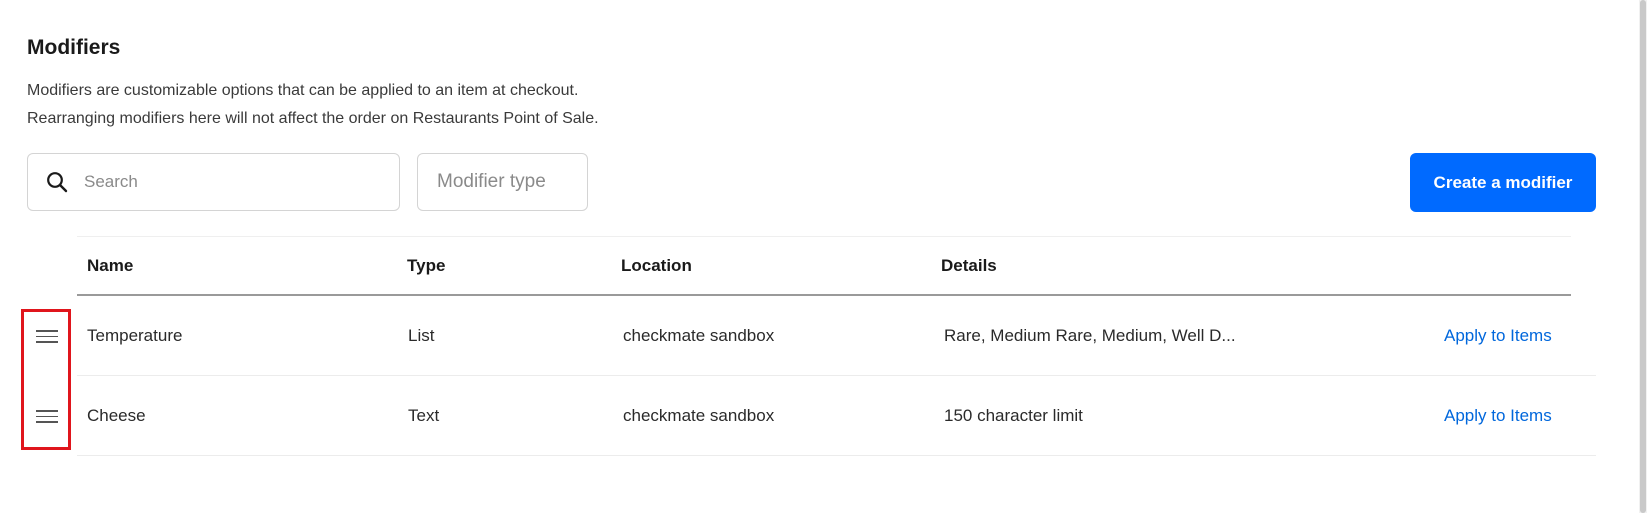 The image size is (1647, 513). I want to click on row-name: Cheese, so click(116, 415).